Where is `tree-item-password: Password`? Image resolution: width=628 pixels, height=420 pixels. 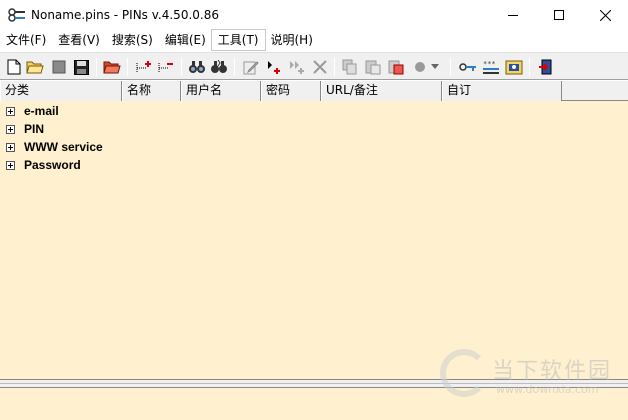
tree-item-password: Password is located at coordinates (40, 165).